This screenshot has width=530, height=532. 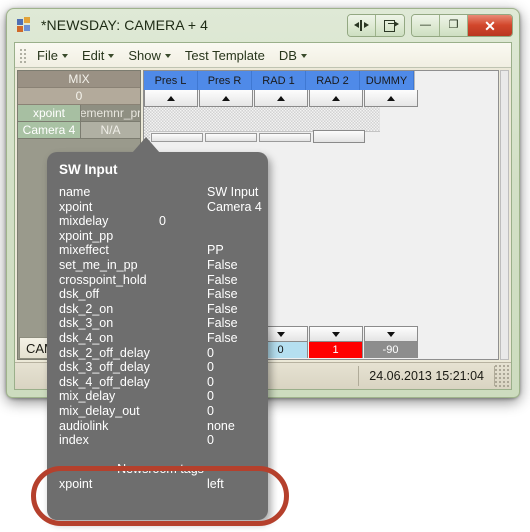 I want to click on tooltip-title: SW Input, so click(x=88, y=169).